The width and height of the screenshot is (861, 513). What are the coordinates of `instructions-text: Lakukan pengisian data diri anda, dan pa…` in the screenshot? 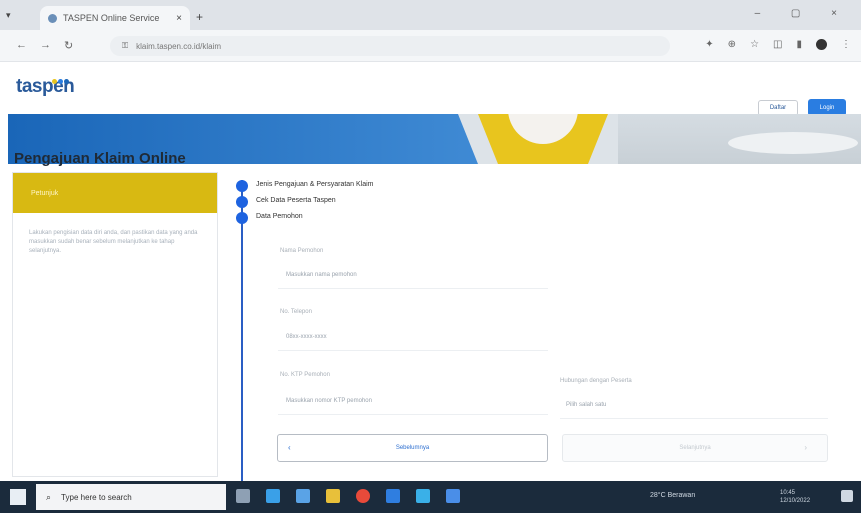 It's located at (113, 242).